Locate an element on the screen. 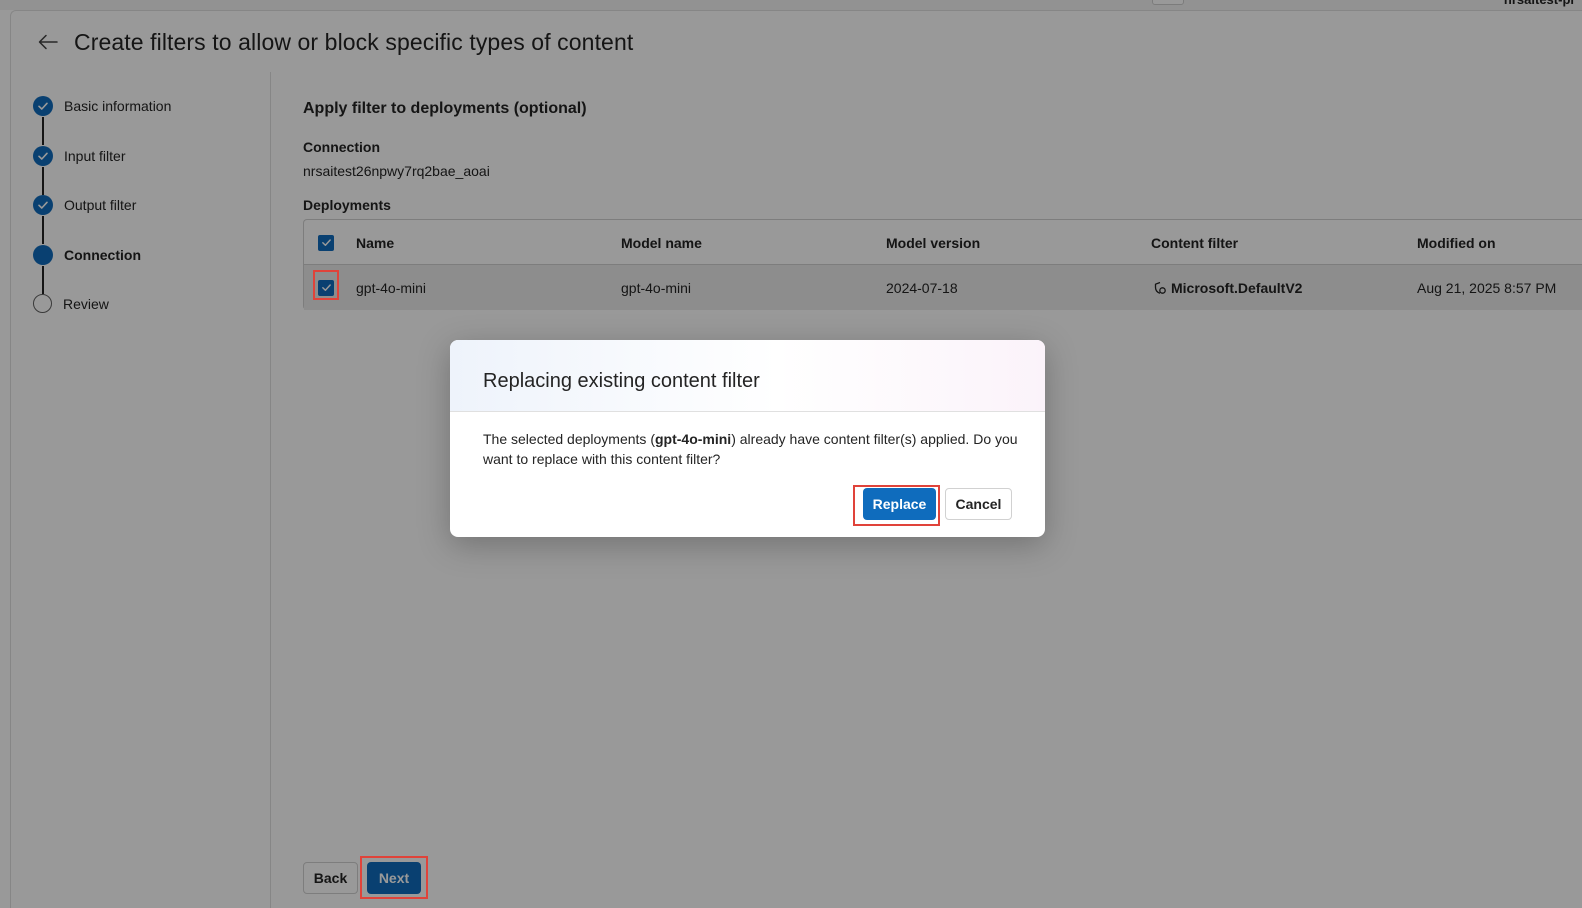 This screenshot has height=908, width=1582. replace-button: Replace is located at coordinates (899, 504).